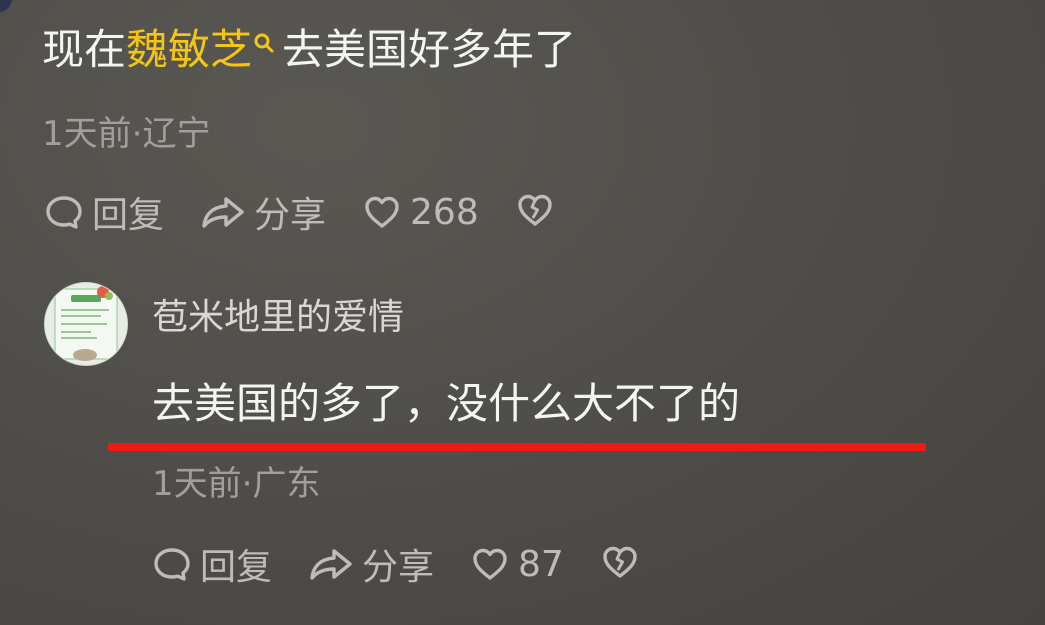 Image resolution: width=1045 pixels, height=625 pixels. What do you see at coordinates (278, 318) in the screenshot?
I see `username: 苞米地里的爱情` at bounding box center [278, 318].